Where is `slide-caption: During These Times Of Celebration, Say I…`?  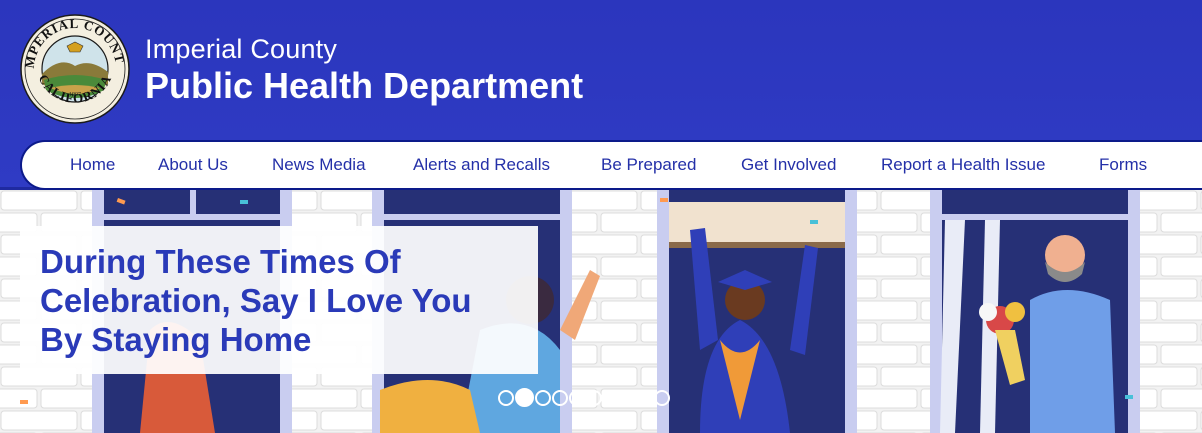 slide-caption: During These Times Of Celebration, Say I… is located at coordinates (279, 300).